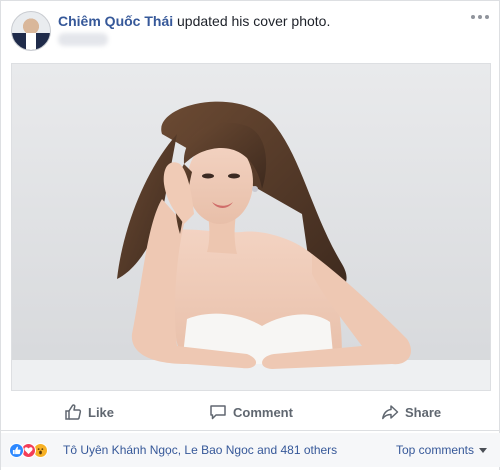  Describe the element at coordinates (28, 451) in the screenshot. I see `reaction-icons` at that location.